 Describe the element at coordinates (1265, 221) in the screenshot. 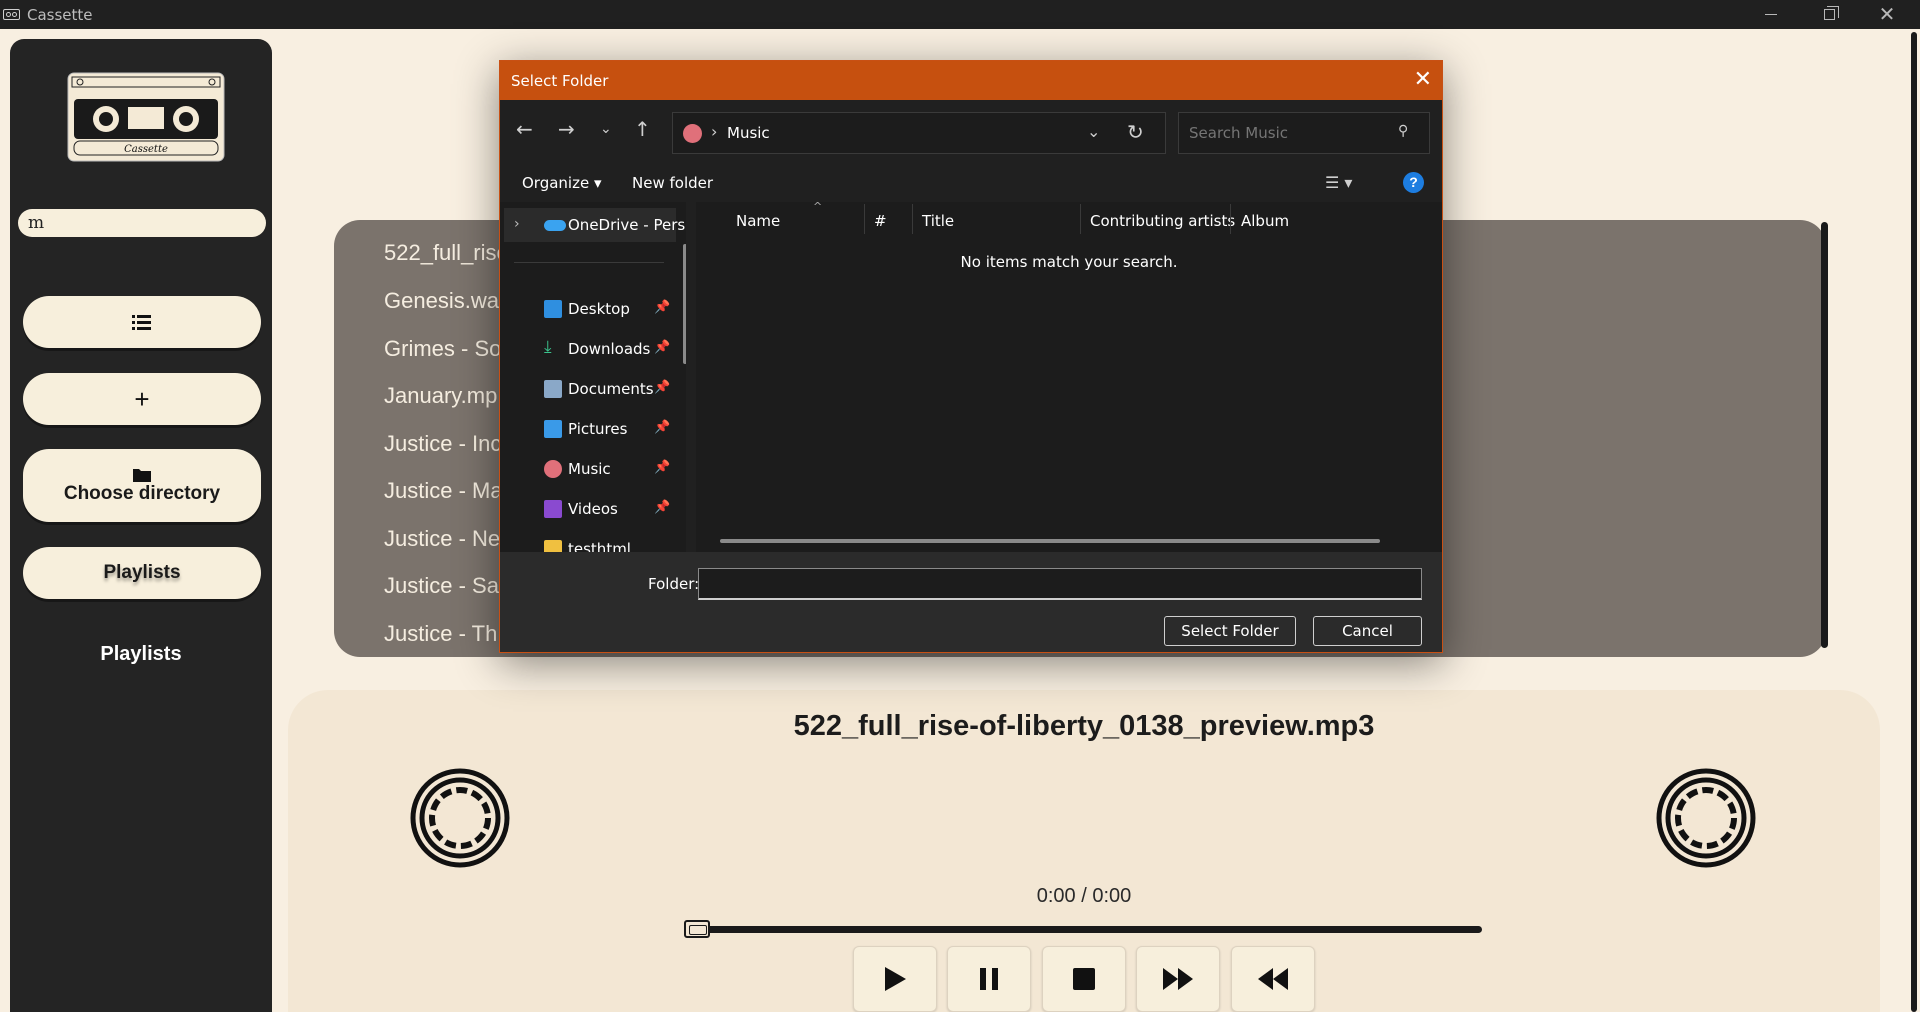

I see `column-header-album: Album` at that location.